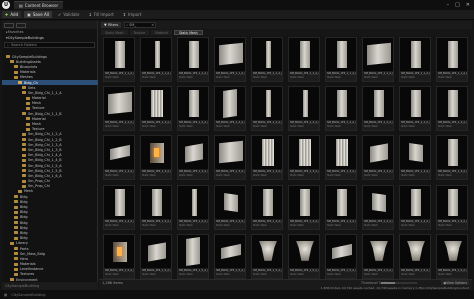  I want to click on asset-tile: SM_BLDG_CHI_1_1_A_Column01Static Mesh, so click(193, 59).